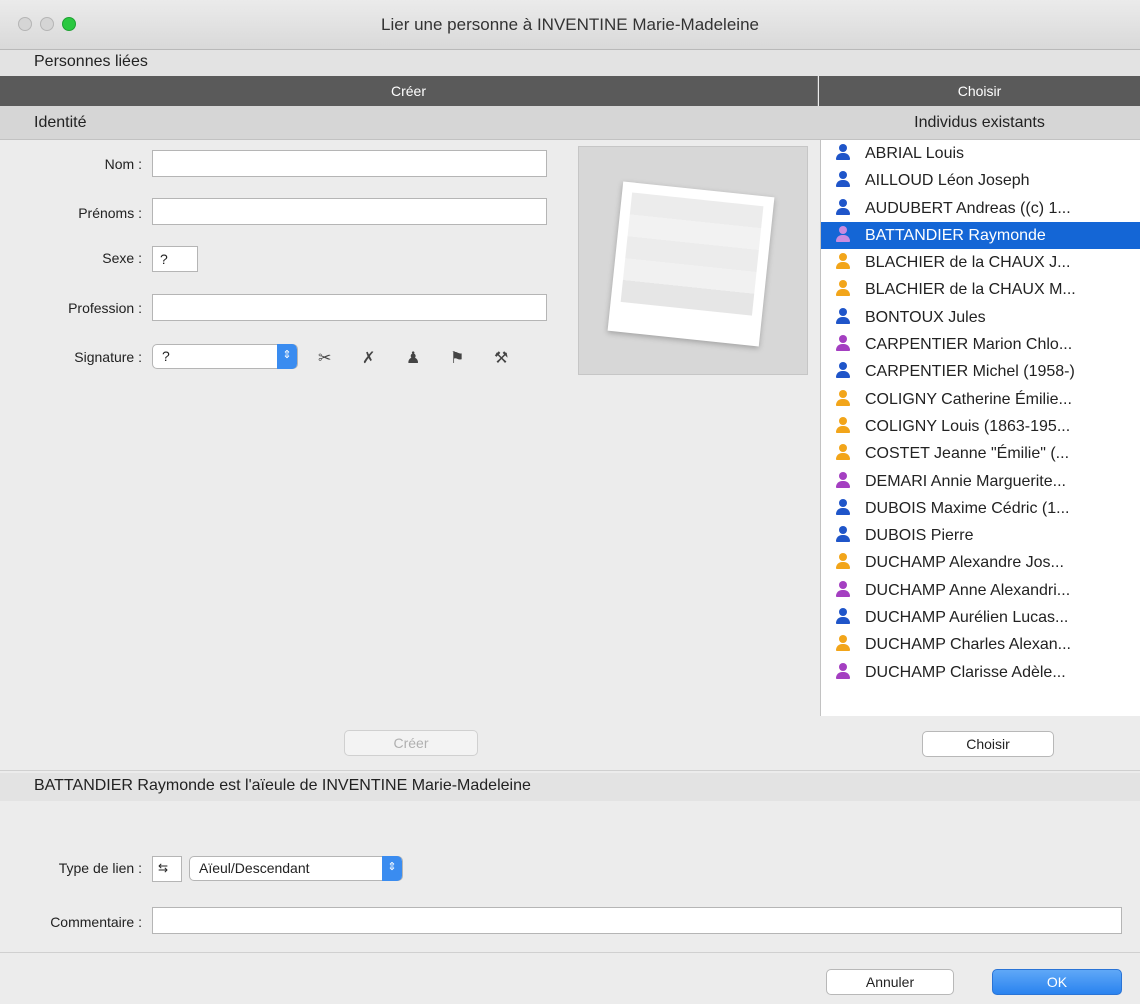  Describe the element at coordinates (955, 235) in the screenshot. I see `person-name: BATTANDIER Raymonde` at that location.